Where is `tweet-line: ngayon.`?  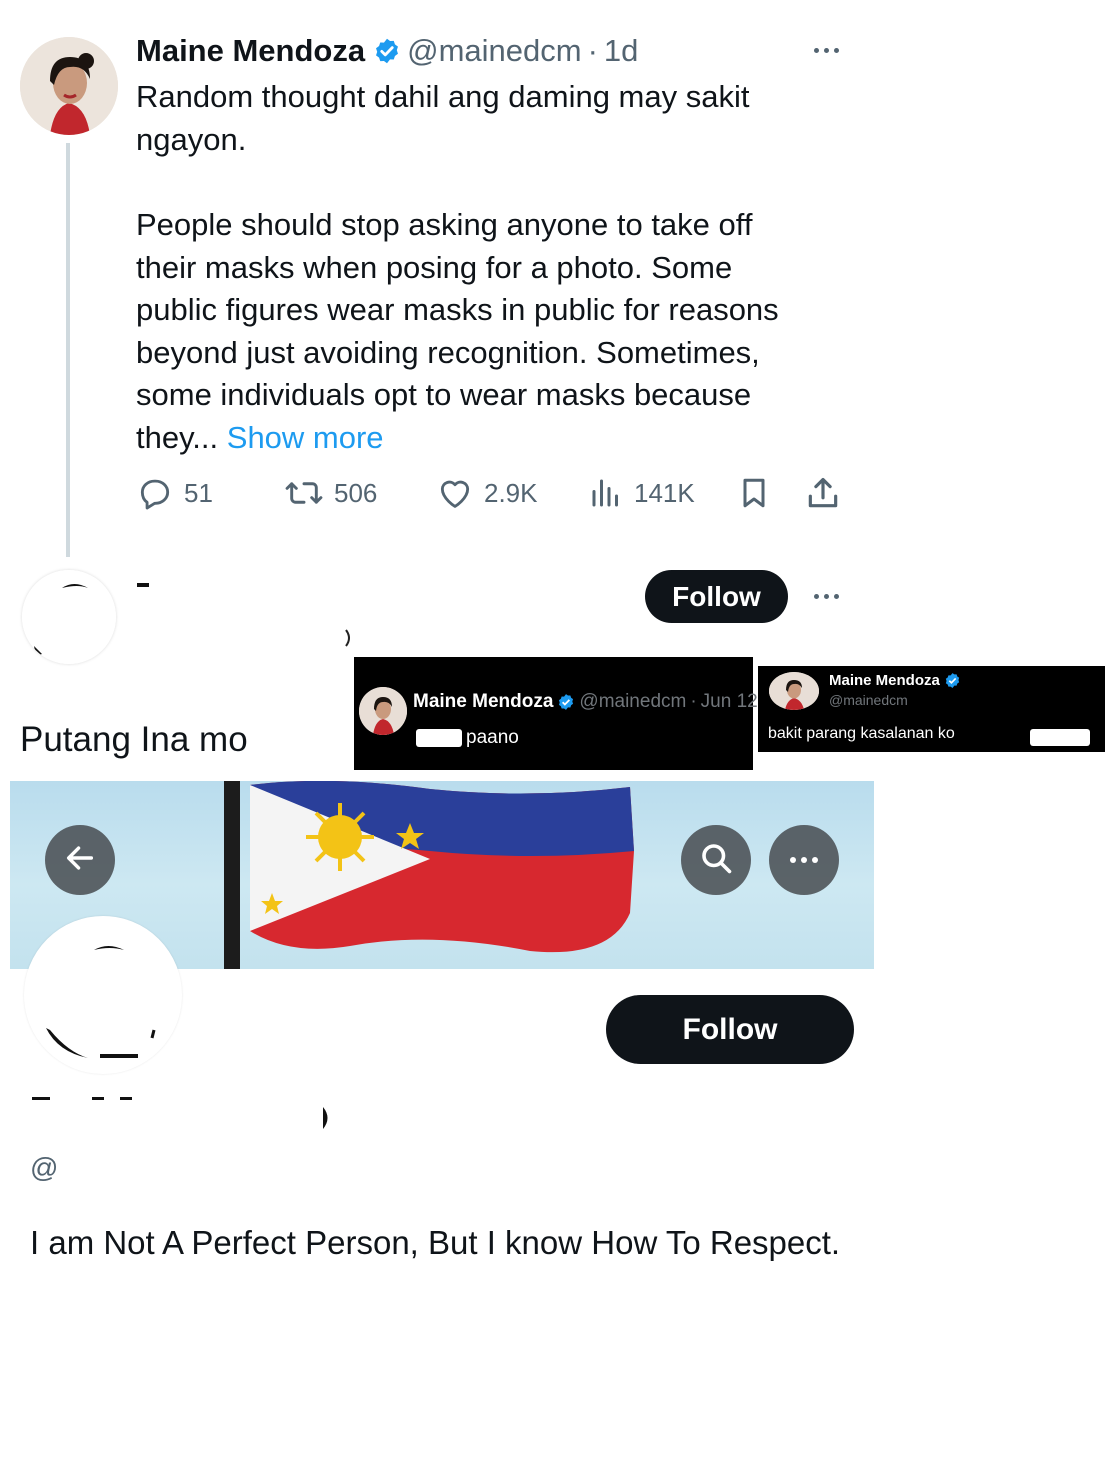 tweet-line: ngayon. is located at coordinates (191, 139).